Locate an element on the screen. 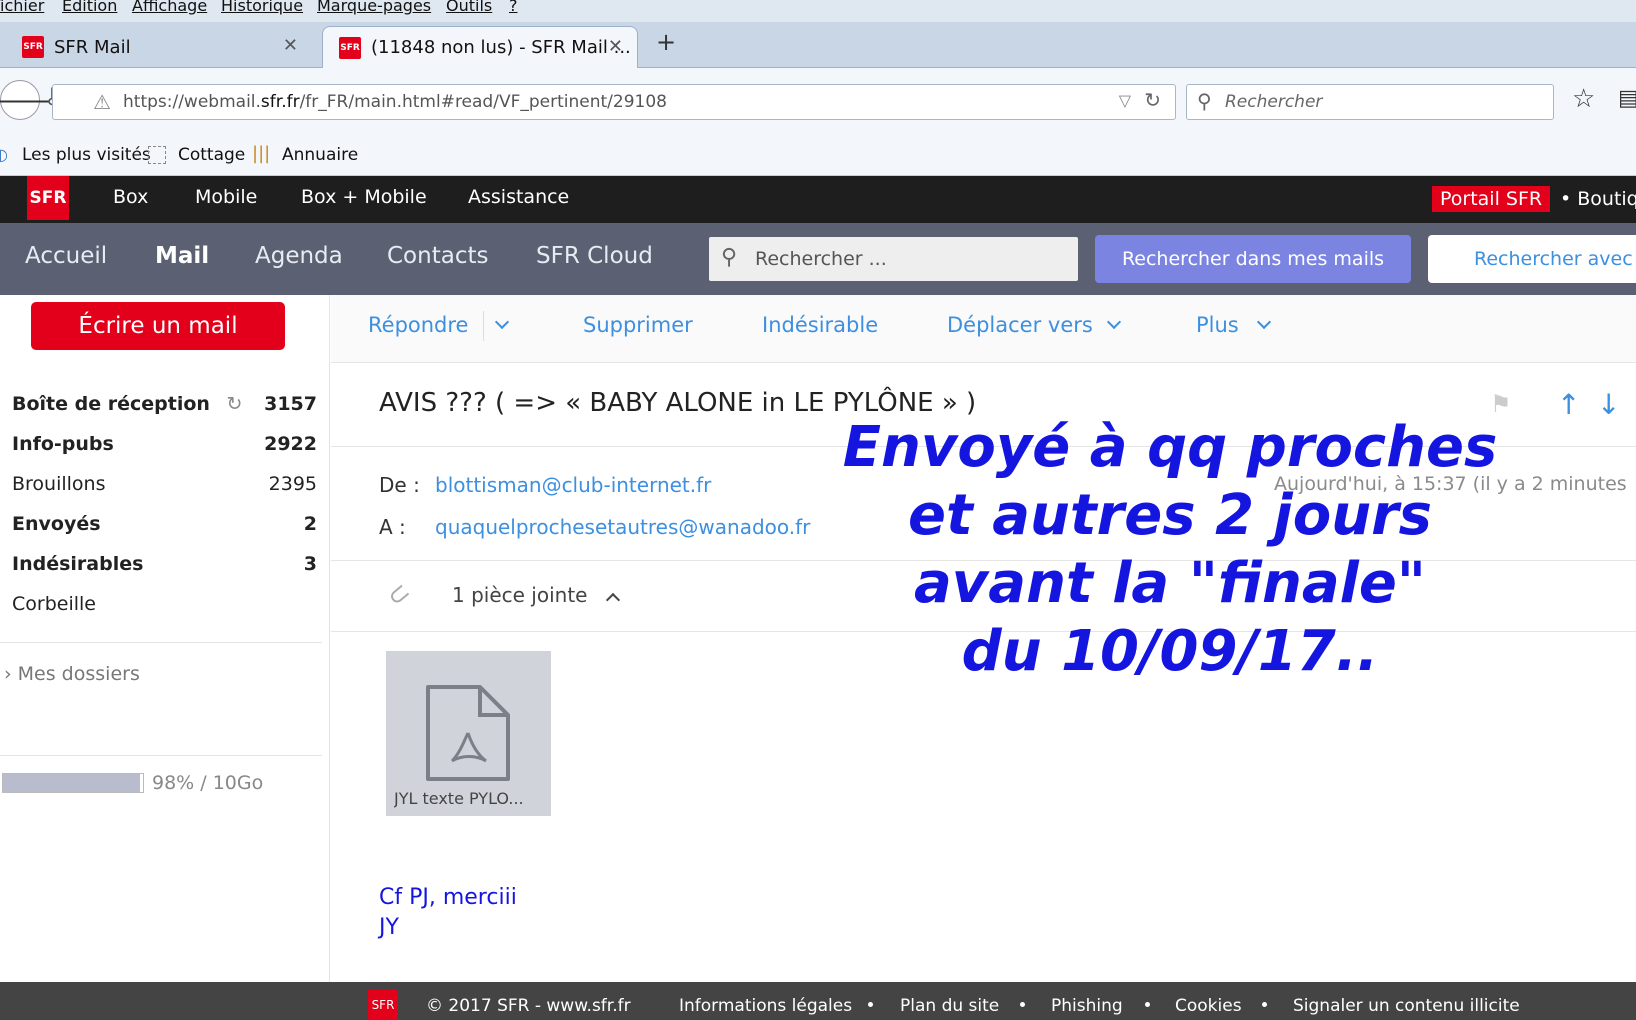 Image resolution: width=1636 pixels, height=1020 pixels. bookmark-star-icon: ☆ is located at coordinates (1583, 99).